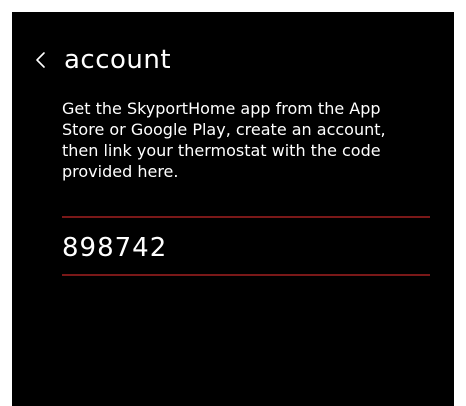 This screenshot has height=406, width=466. I want to click on header: account, so click(102, 60).